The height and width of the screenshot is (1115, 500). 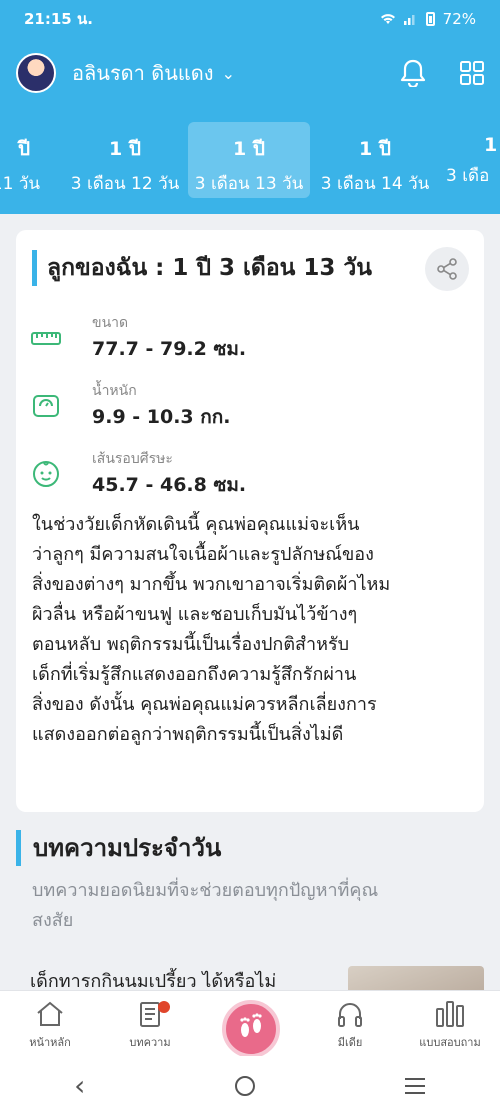 I want to click on nav-articles: บทความ, so click(x=150, y=1025).